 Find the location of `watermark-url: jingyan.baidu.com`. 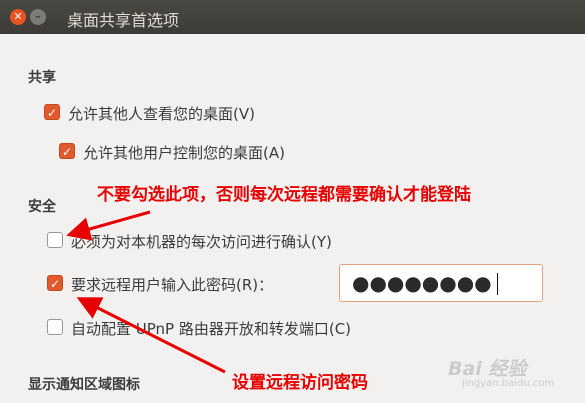

watermark-url: jingyan.baidu.com is located at coordinates (508, 383).